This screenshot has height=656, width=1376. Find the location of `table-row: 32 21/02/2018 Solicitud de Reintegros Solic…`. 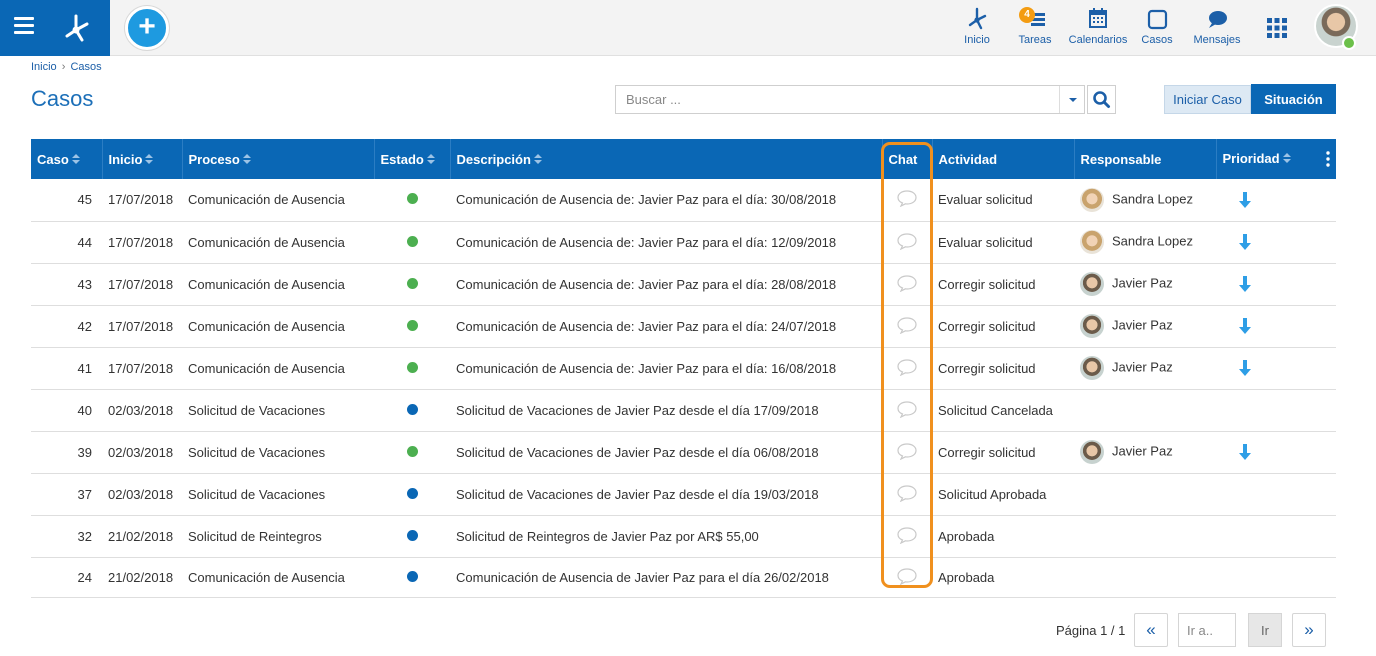

table-row: 32 21/02/2018 Solicitud de Reintegros Solic… is located at coordinates (683, 536).